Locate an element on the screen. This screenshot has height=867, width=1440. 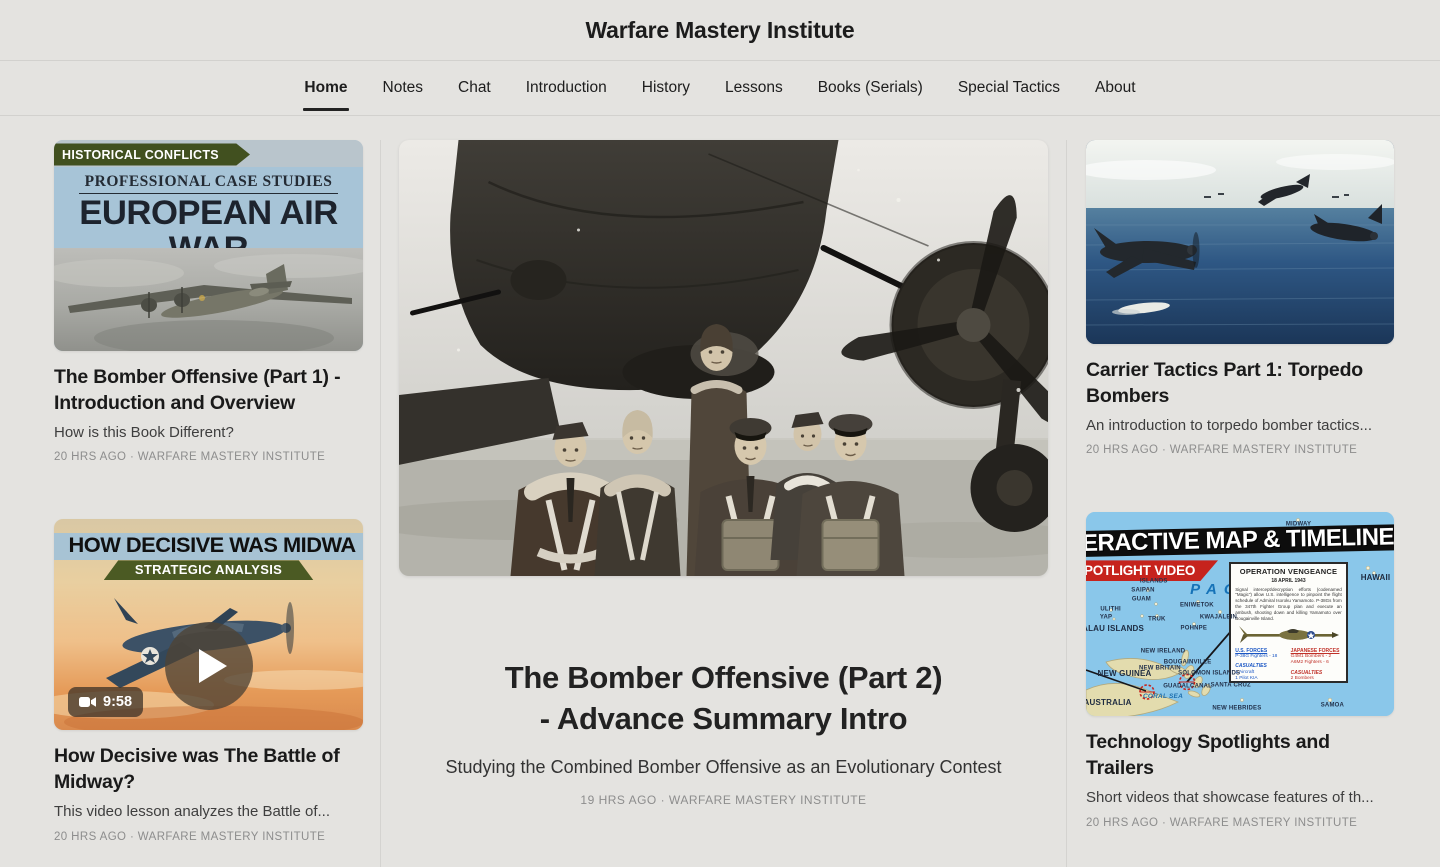
post-thumbnail-torpedo-bombers is located at coordinates (1240, 242).